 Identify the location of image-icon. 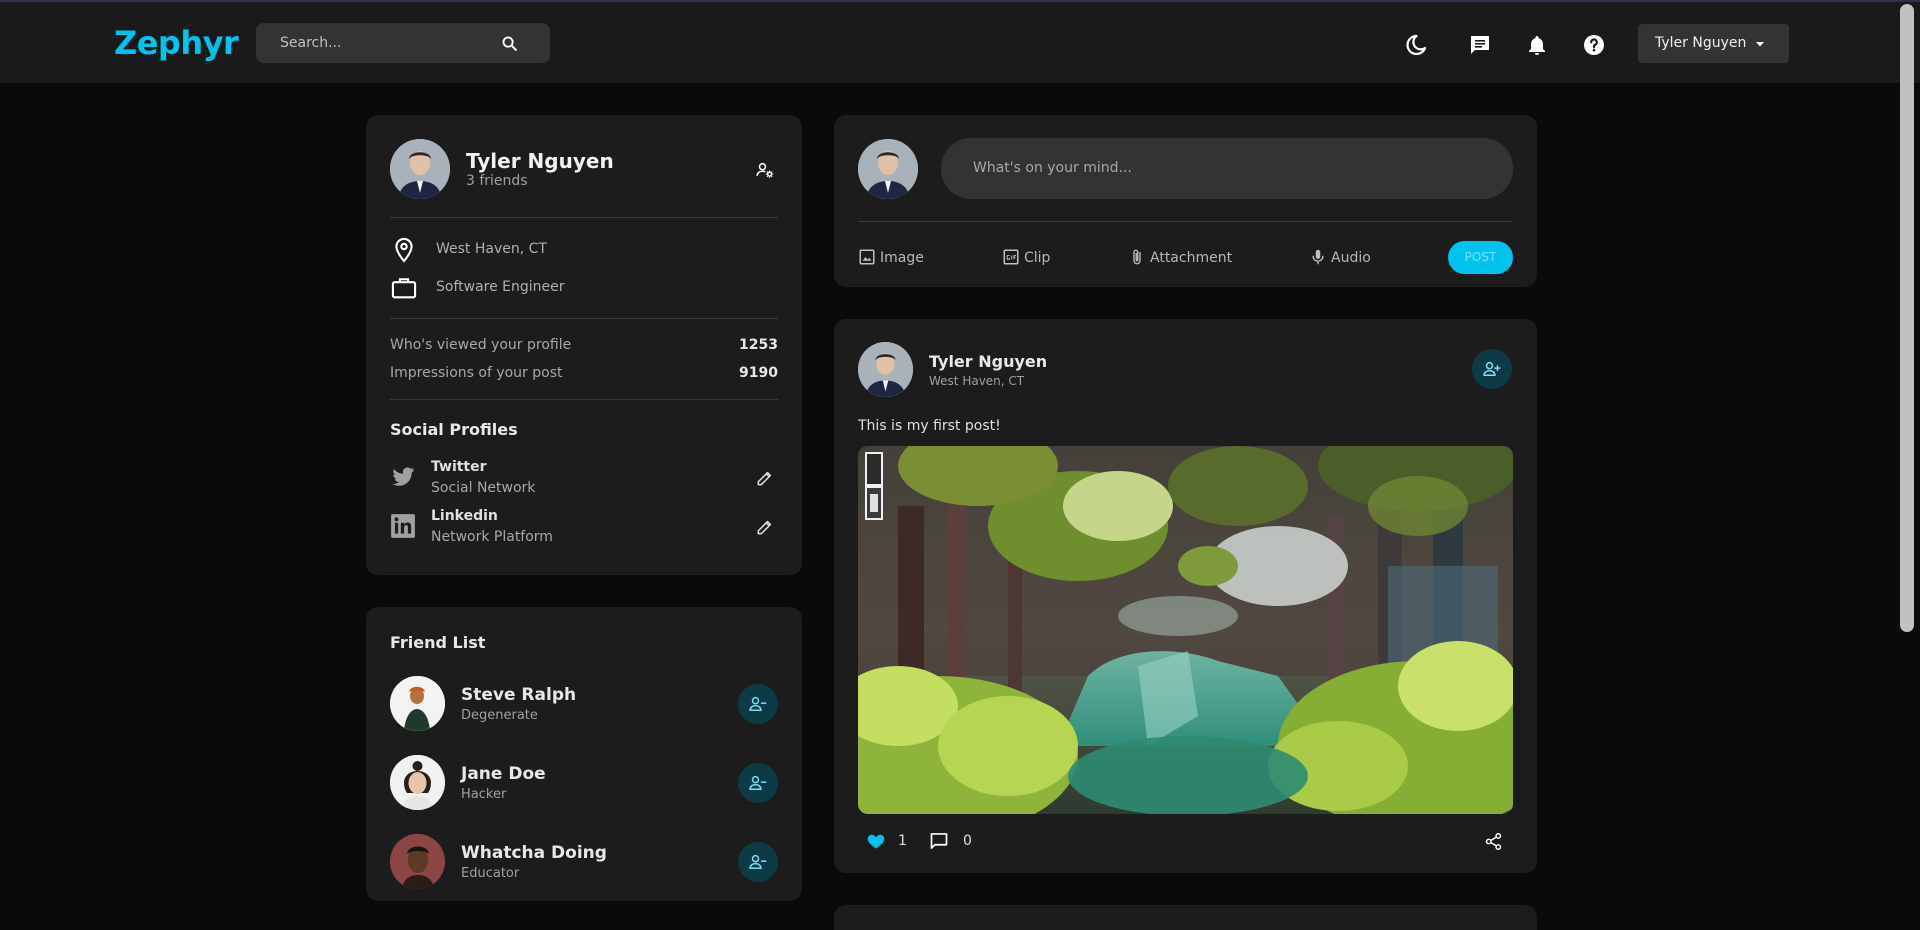
(867, 257).